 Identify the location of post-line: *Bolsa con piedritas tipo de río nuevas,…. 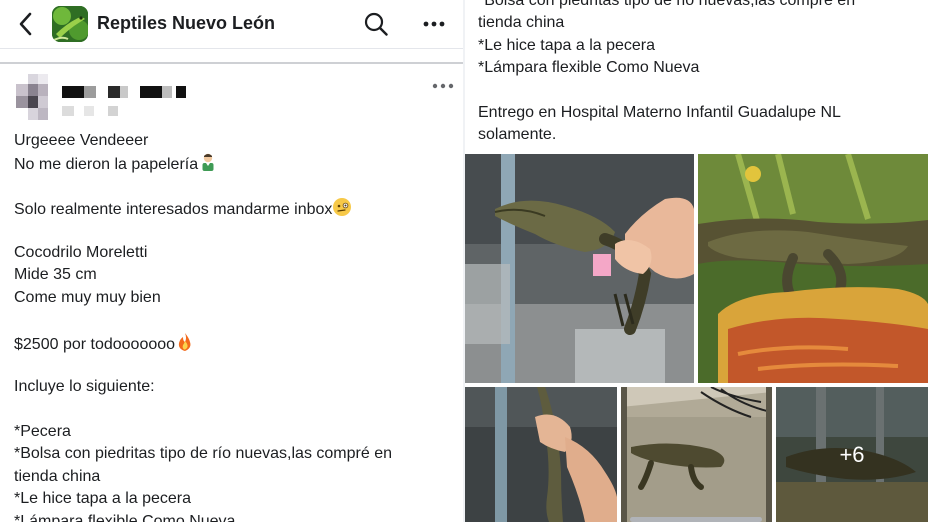
(203, 454).